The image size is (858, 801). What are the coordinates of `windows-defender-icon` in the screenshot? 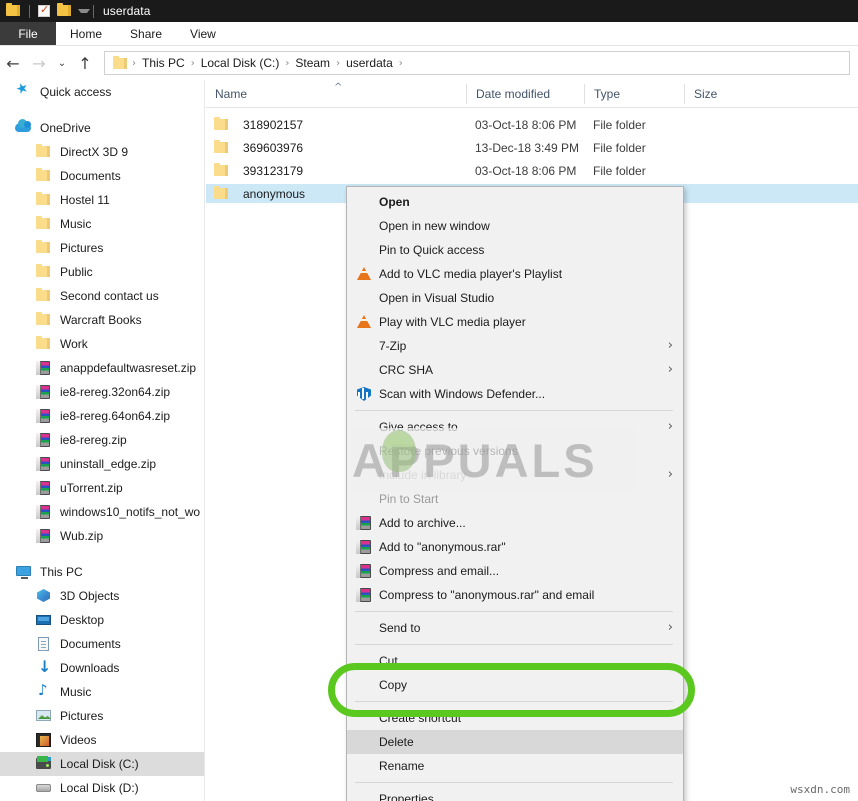 It's located at (365, 394).